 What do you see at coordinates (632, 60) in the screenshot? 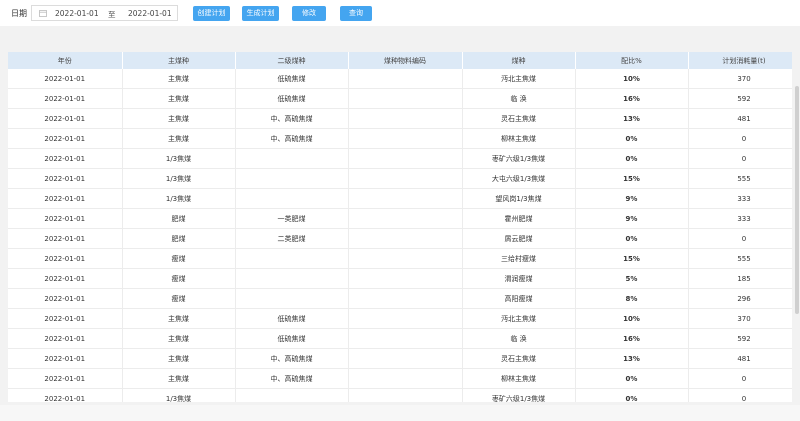
I see `column-header-ratio: 配比%` at bounding box center [632, 60].